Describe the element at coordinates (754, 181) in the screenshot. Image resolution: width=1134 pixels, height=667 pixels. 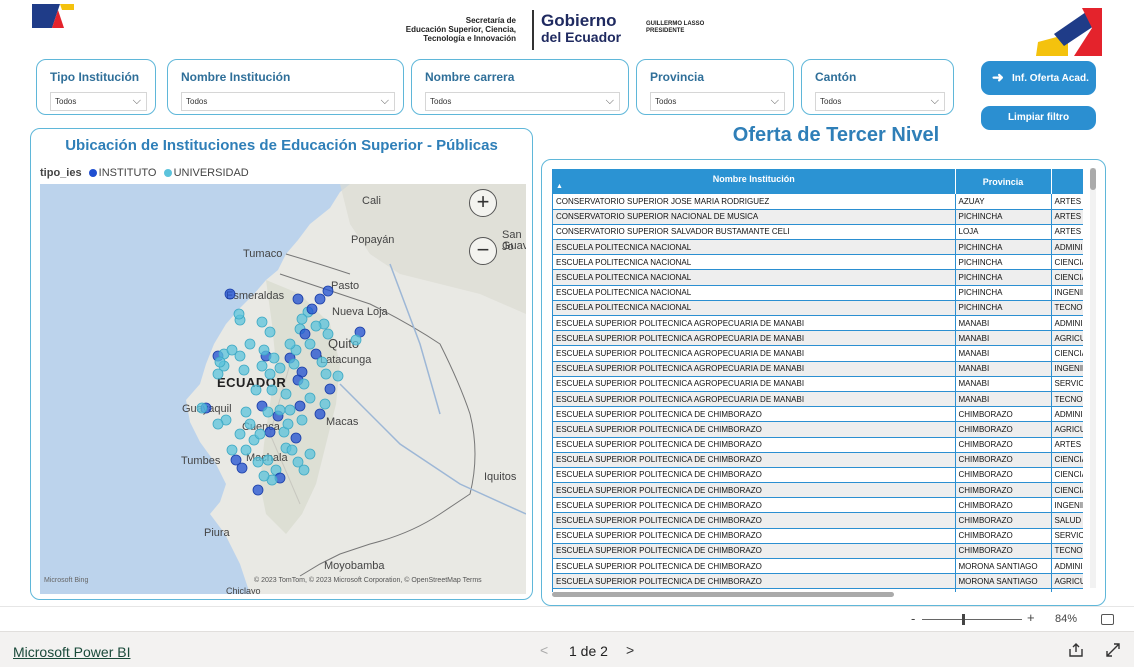
I see `column-header-institucion: Nombre Institución ▲` at that location.